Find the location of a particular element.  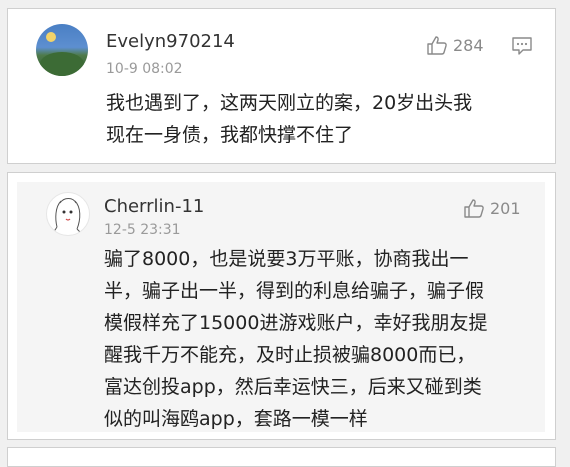

like-button: 201 is located at coordinates (492, 208).